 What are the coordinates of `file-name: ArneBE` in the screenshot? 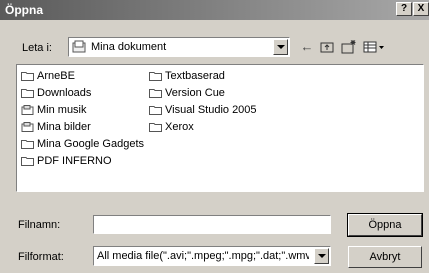 It's located at (56, 76).